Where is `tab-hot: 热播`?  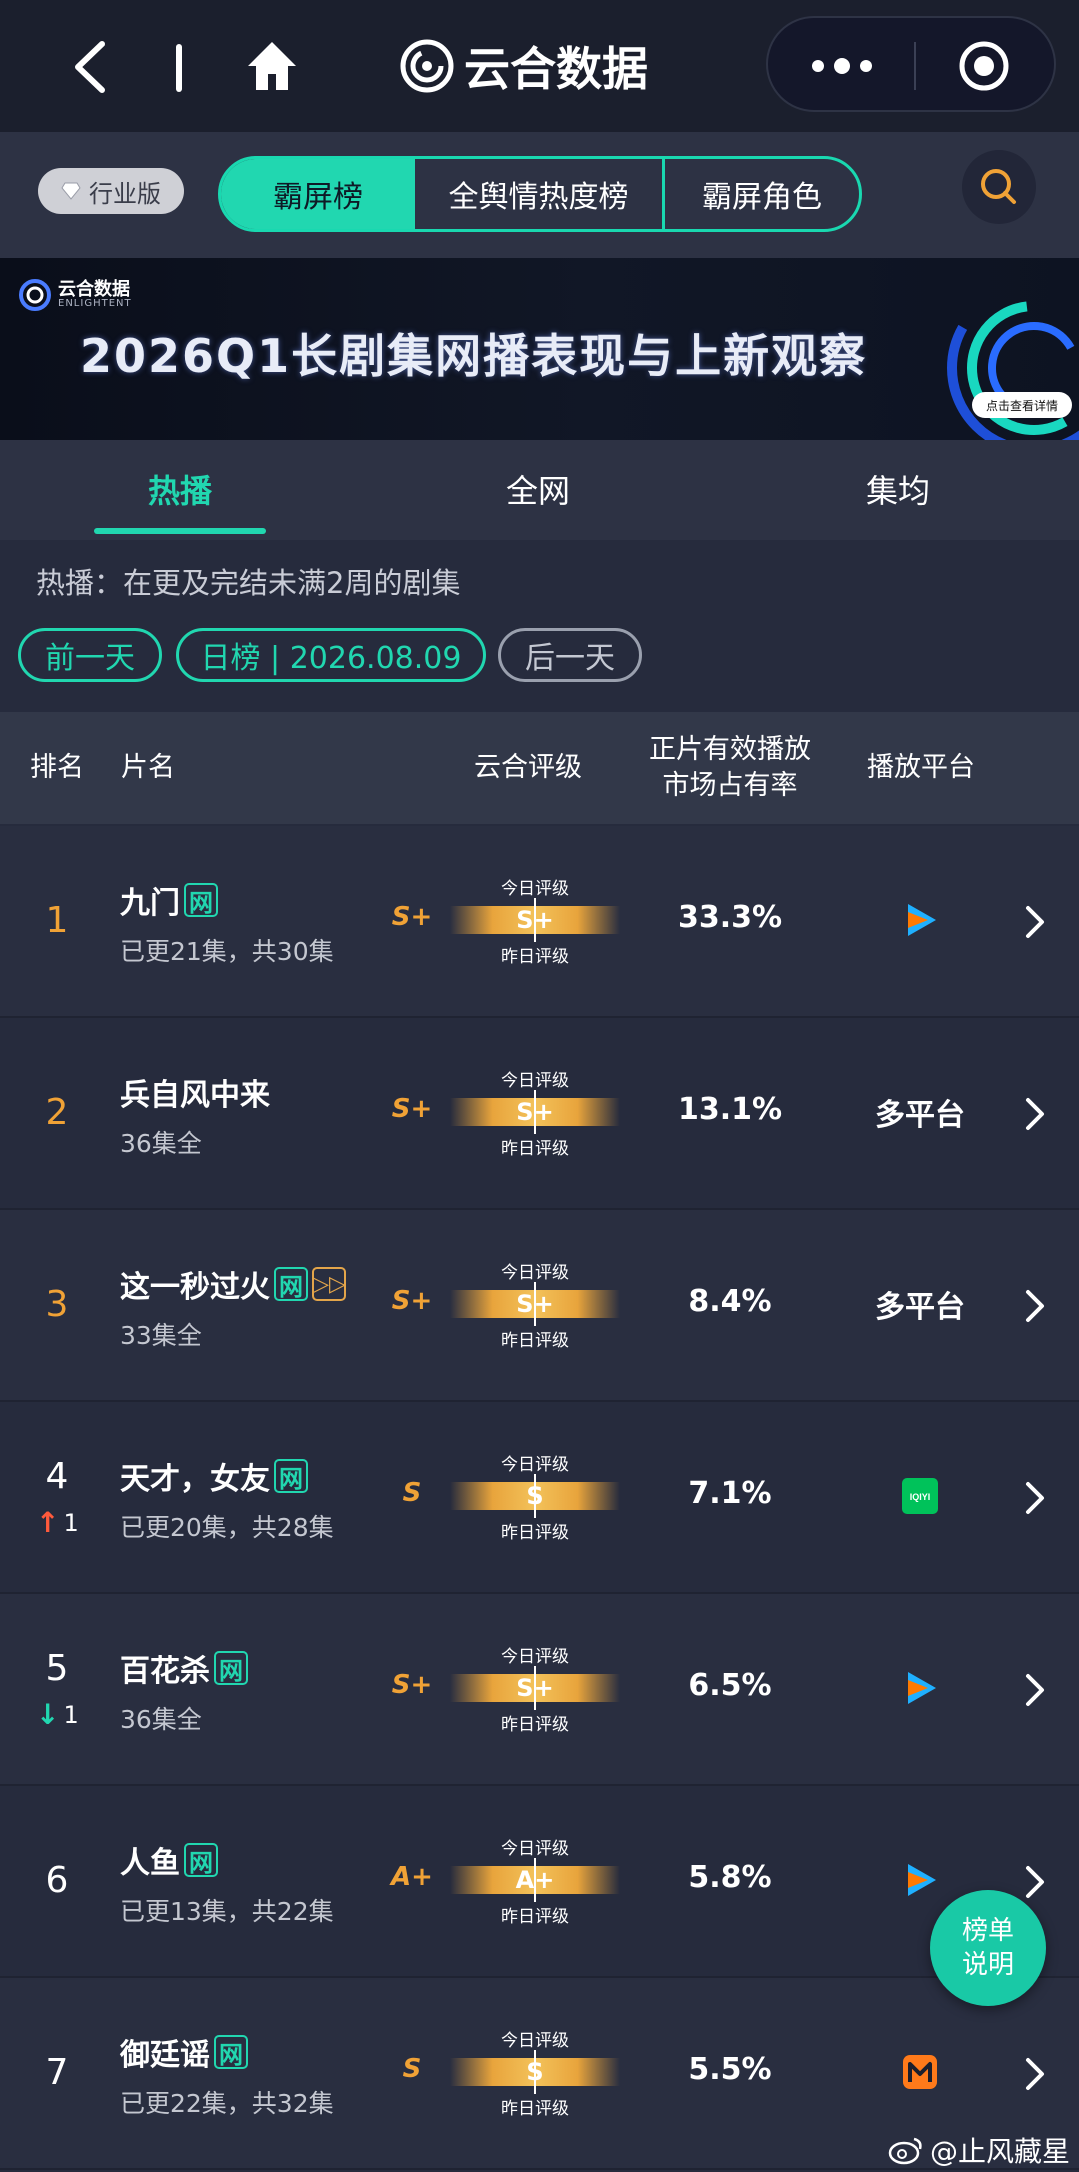 tab-hot: 热播 is located at coordinates (180, 489).